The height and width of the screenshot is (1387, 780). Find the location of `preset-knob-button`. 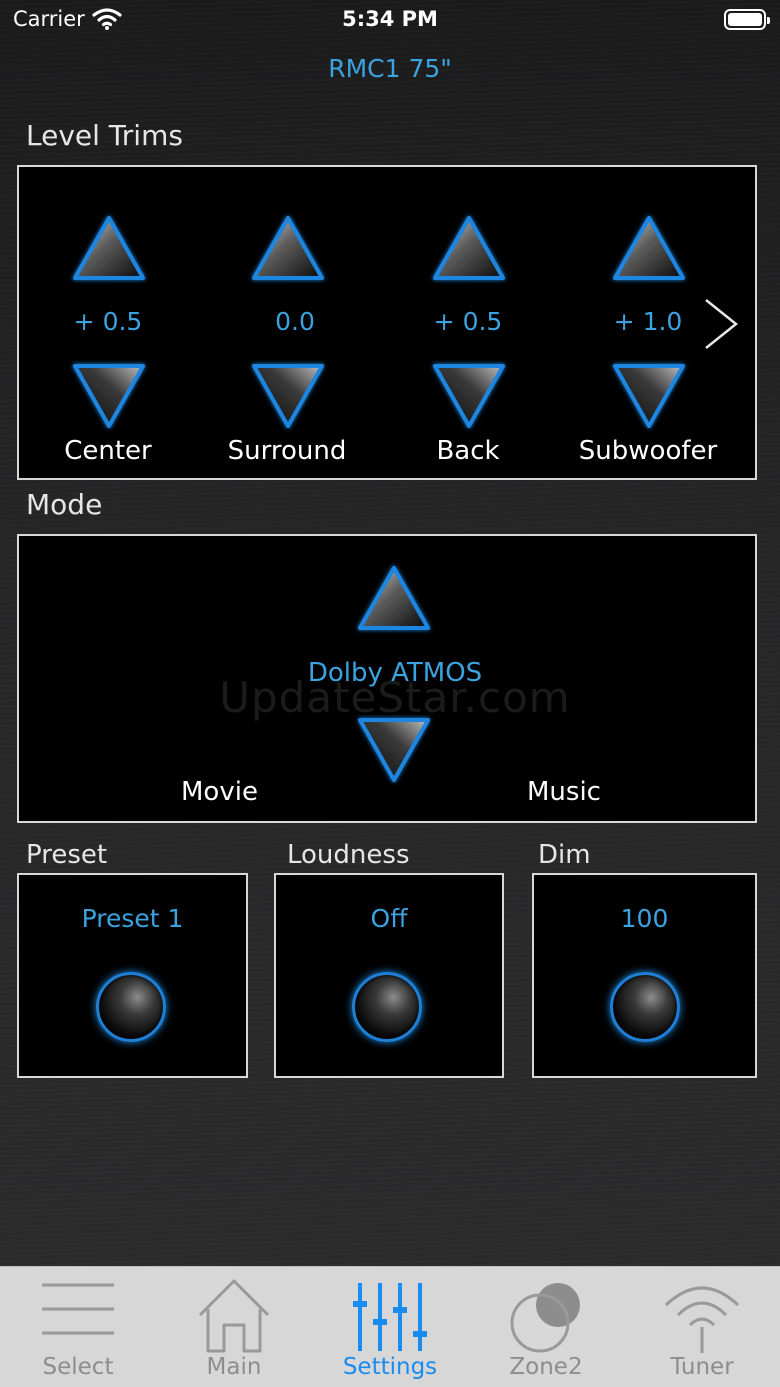

preset-knob-button is located at coordinates (131, 1007).